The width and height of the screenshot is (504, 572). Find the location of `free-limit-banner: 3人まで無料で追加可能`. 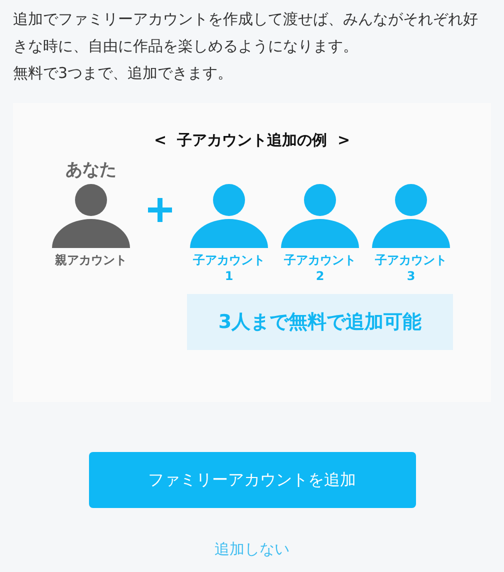

free-limit-banner: 3人まで無料で追加可能 is located at coordinates (320, 322).